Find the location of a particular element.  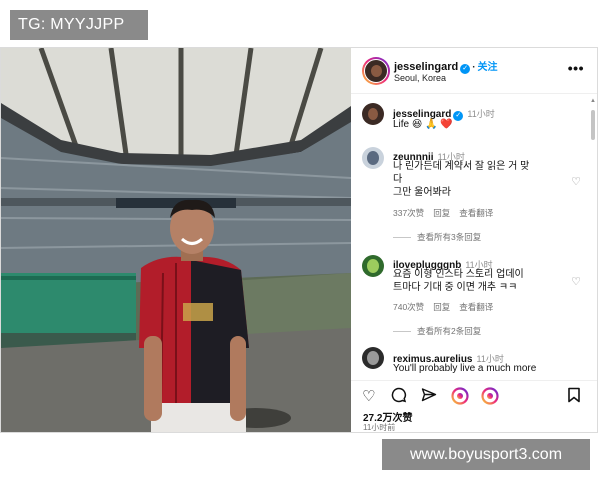

comment-text-line: 다 is located at coordinates (398, 179).